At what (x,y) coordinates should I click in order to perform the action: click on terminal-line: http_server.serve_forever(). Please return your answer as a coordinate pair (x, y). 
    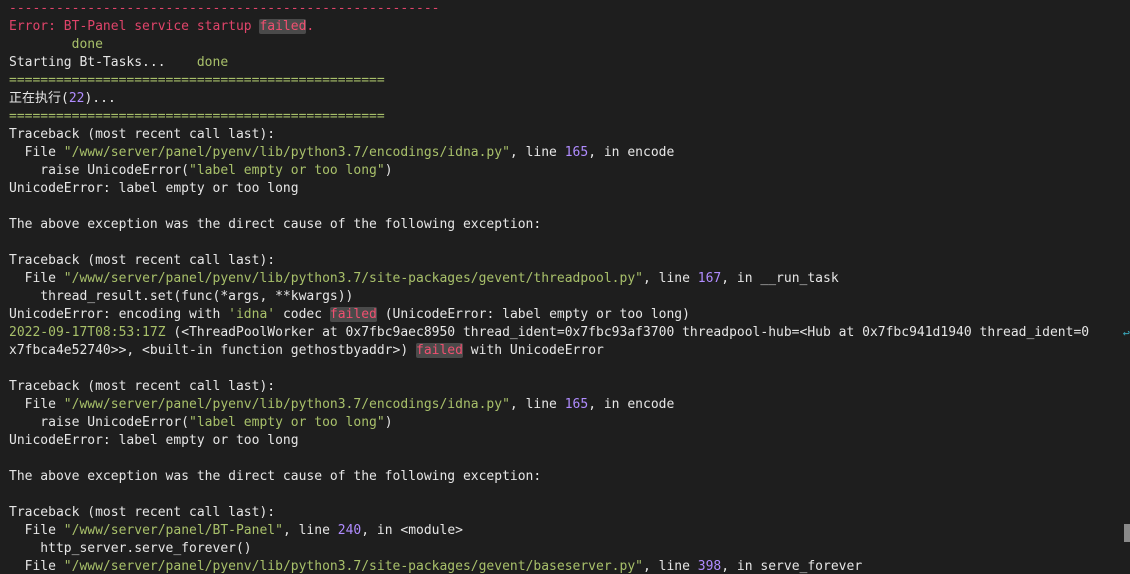
    Looking at the image, I should click on (566, 549).